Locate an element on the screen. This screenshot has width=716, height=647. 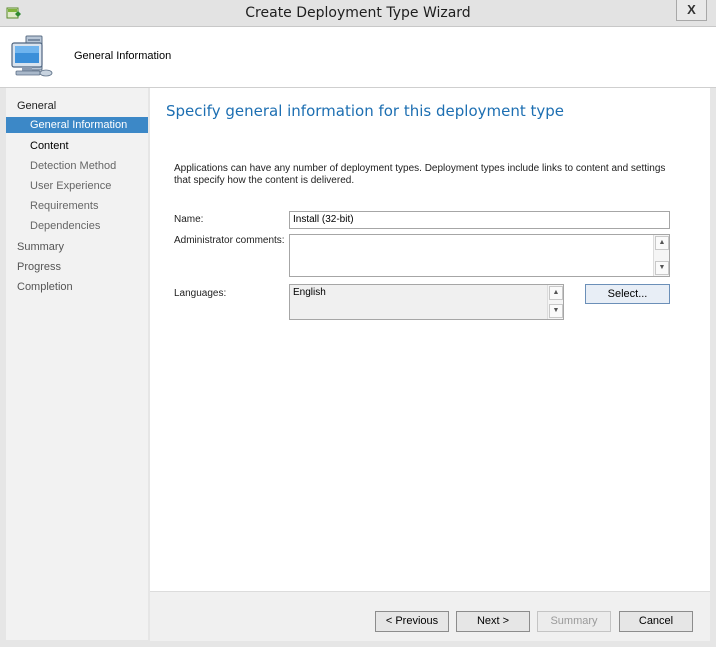
sidebar-item-user-experience: User Experience is located at coordinates (70, 186).